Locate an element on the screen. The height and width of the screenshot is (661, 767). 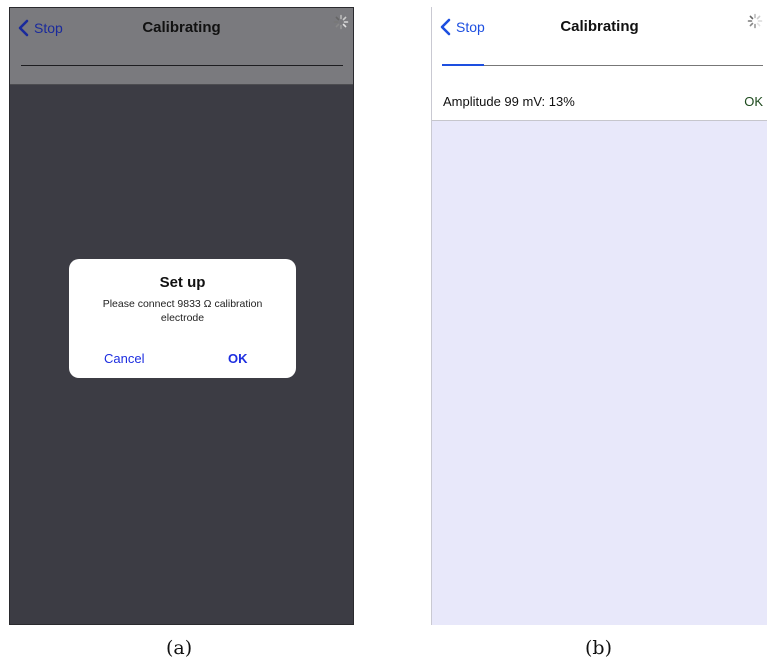
ok-button: OK is located at coordinates (238, 358).